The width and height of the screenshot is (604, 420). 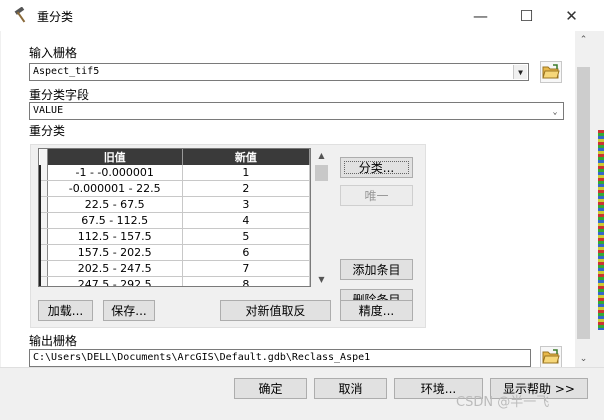 What do you see at coordinates (246, 268) in the screenshot?
I see `new-value-cell: 7` at bounding box center [246, 268].